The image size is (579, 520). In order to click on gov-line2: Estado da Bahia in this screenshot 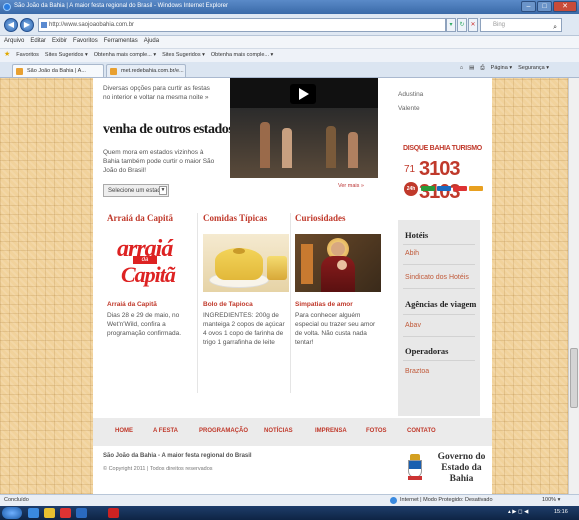, I will do `click(461, 473)`.